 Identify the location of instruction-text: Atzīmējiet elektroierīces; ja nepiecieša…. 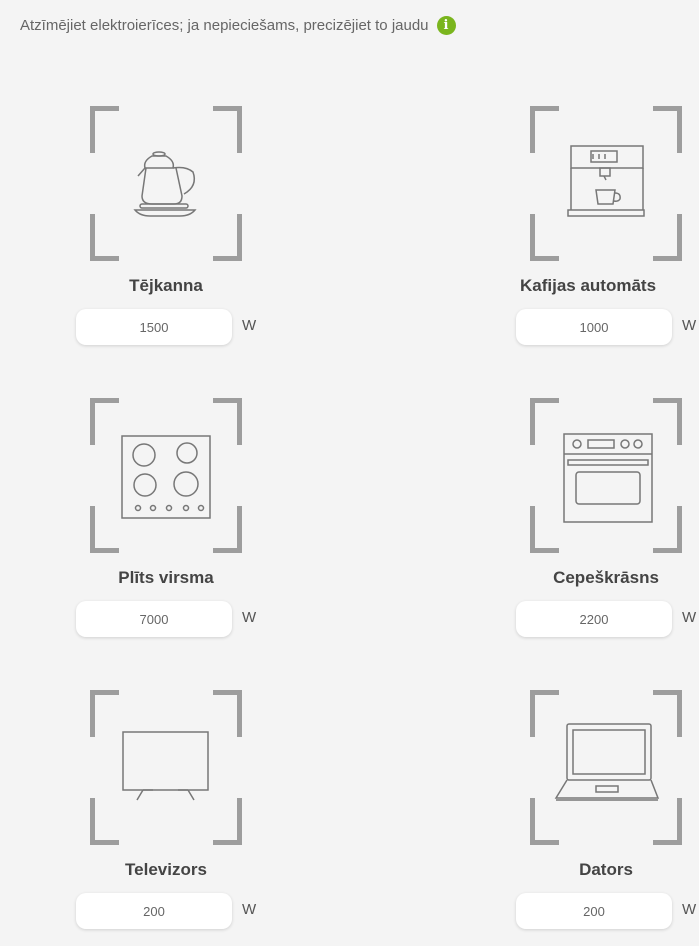
(224, 25).